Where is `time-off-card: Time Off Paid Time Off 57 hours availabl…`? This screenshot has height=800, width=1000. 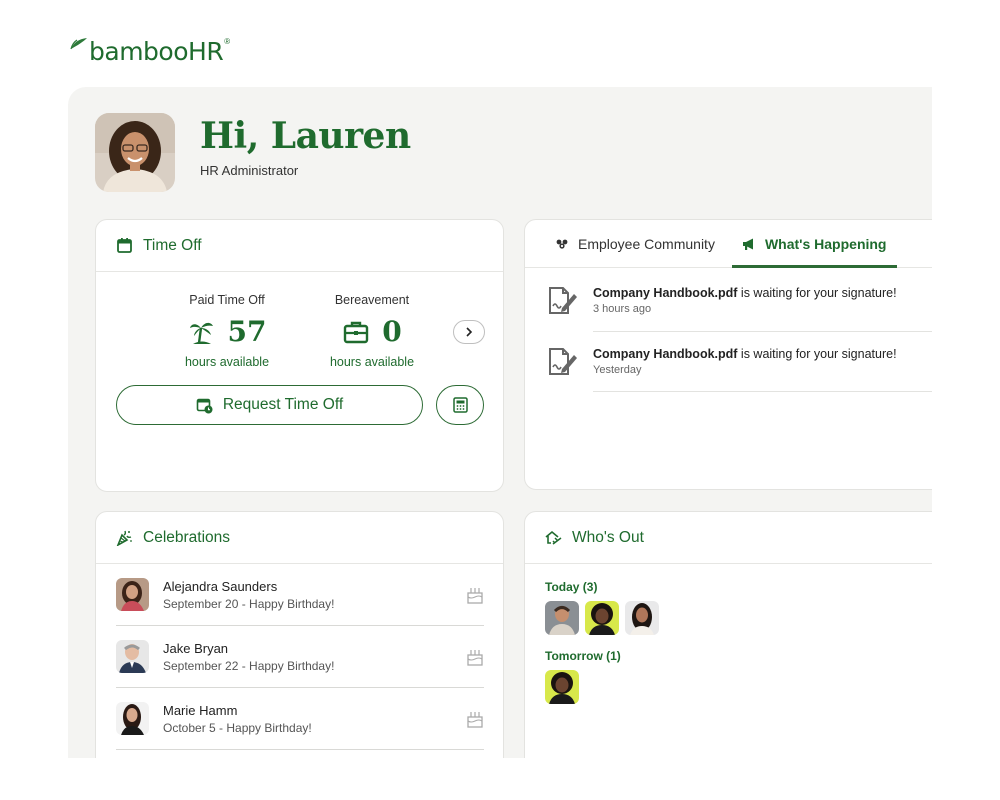 time-off-card: Time Off Paid Time Off 57 hours availabl… is located at coordinates (299, 355).